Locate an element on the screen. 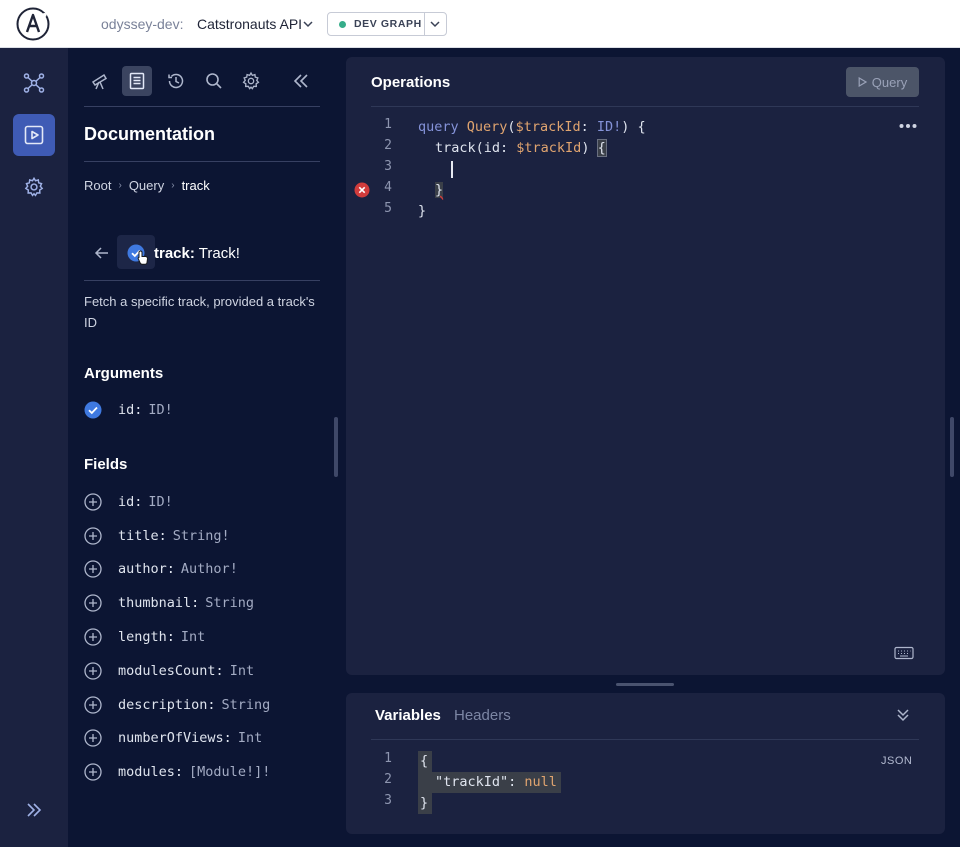 Image resolution: width=960 pixels, height=847 pixels. text-cursor is located at coordinates (452, 169).